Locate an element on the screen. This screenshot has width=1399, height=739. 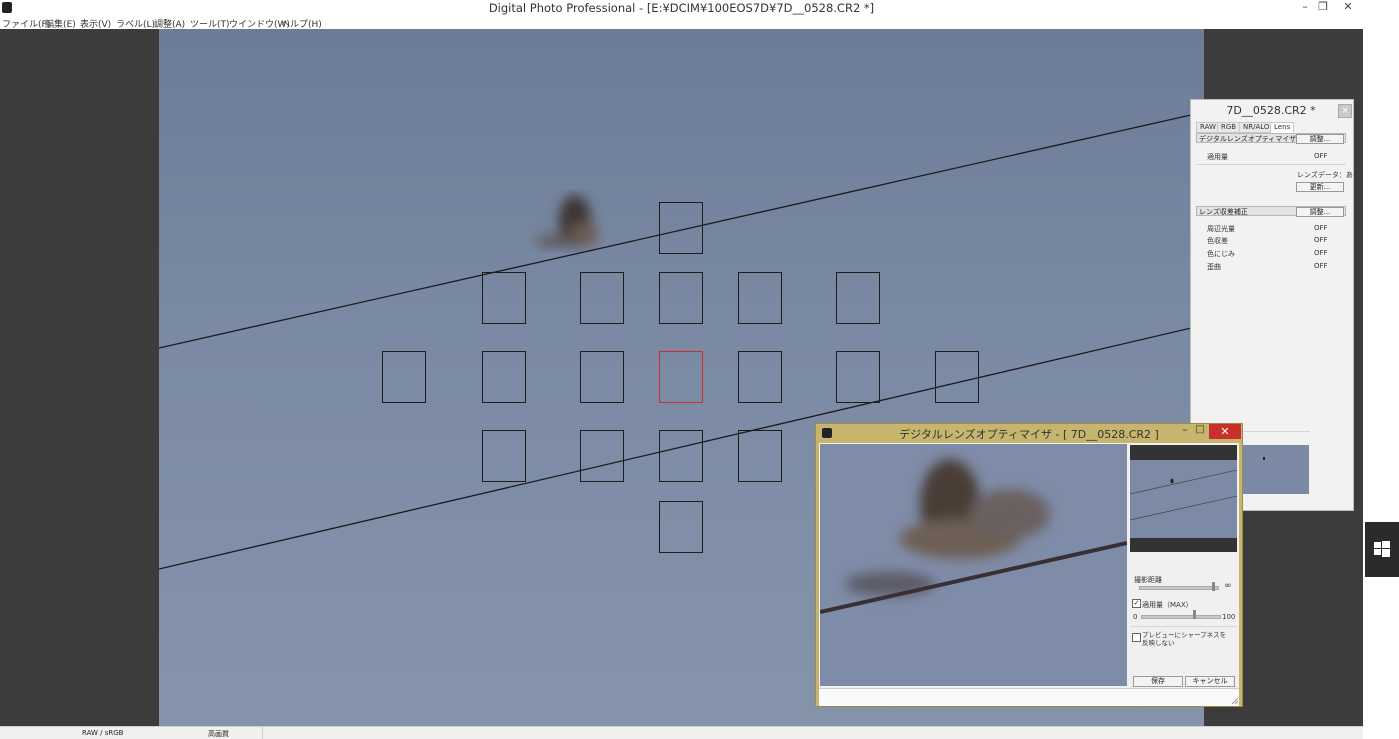
sharpness-check-label: プレビューにシャープネスを反映しない is located at coordinates (1184, 639).